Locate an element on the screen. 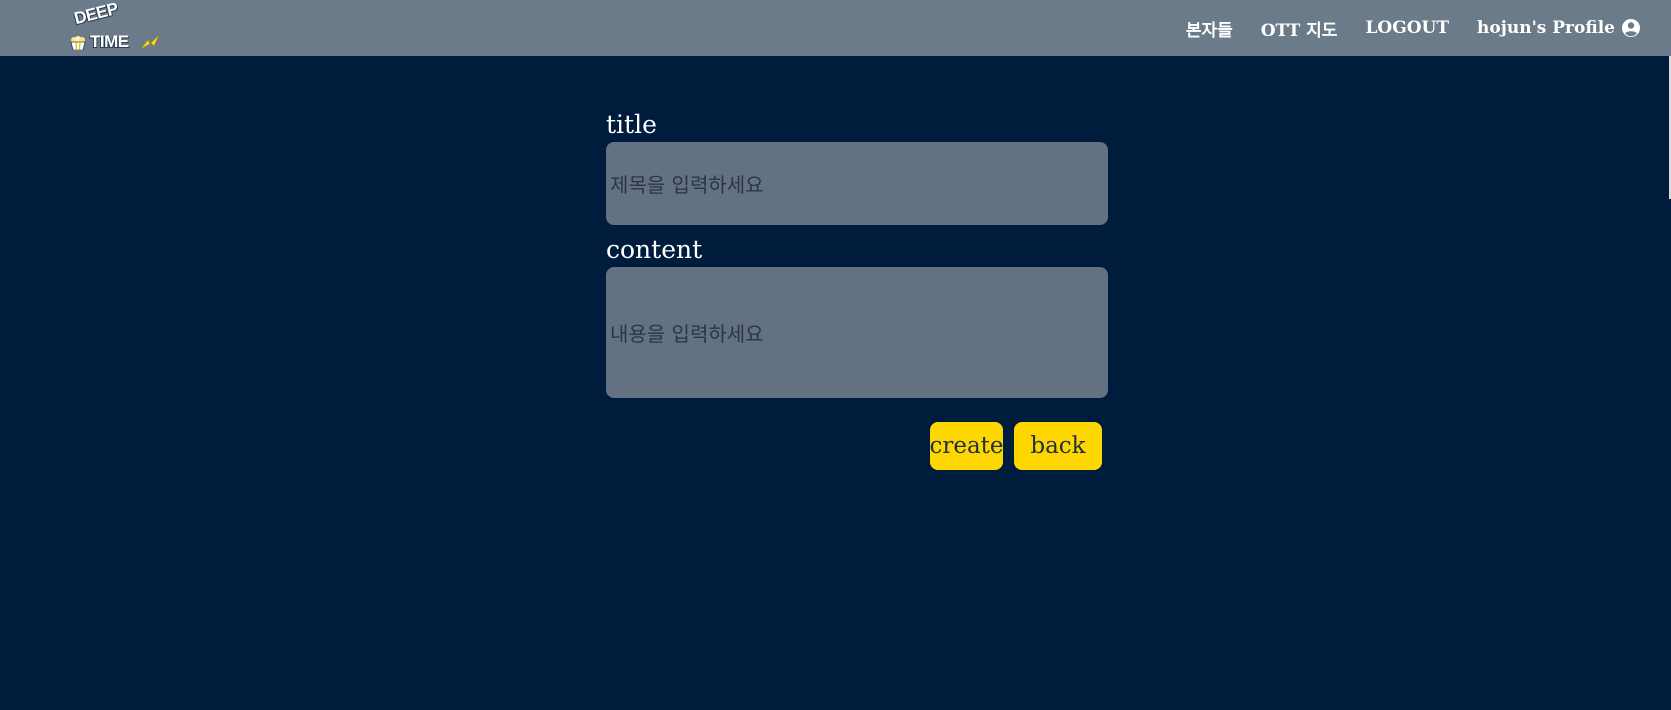 Image resolution: width=1671 pixels, height=710 pixels. user-circle-icon is located at coordinates (1631, 28).